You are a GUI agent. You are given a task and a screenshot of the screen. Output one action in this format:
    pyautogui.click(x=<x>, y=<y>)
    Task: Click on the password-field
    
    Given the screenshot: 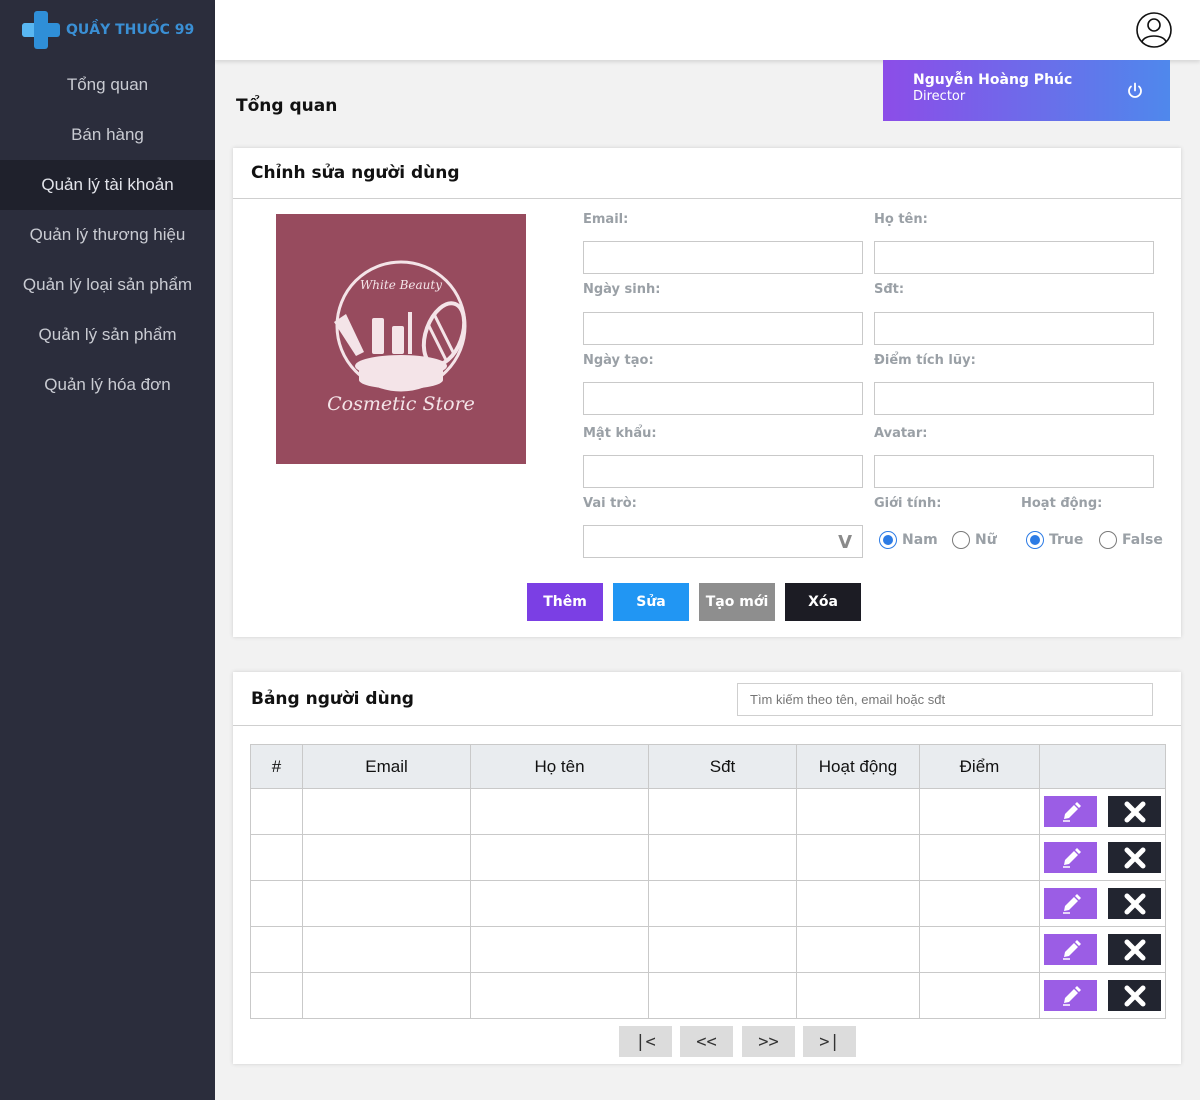 What is the action you would take?
    pyautogui.click(x=723, y=471)
    